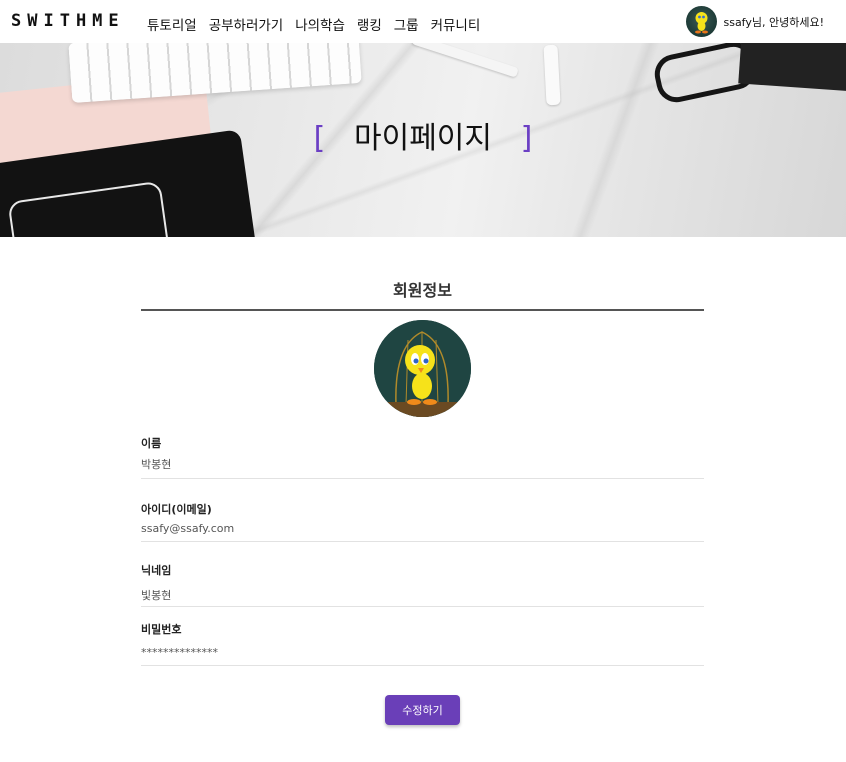 The height and width of the screenshot is (762, 846). Describe the element at coordinates (156, 570) in the screenshot. I see `nickname-label: 닉네임` at that location.